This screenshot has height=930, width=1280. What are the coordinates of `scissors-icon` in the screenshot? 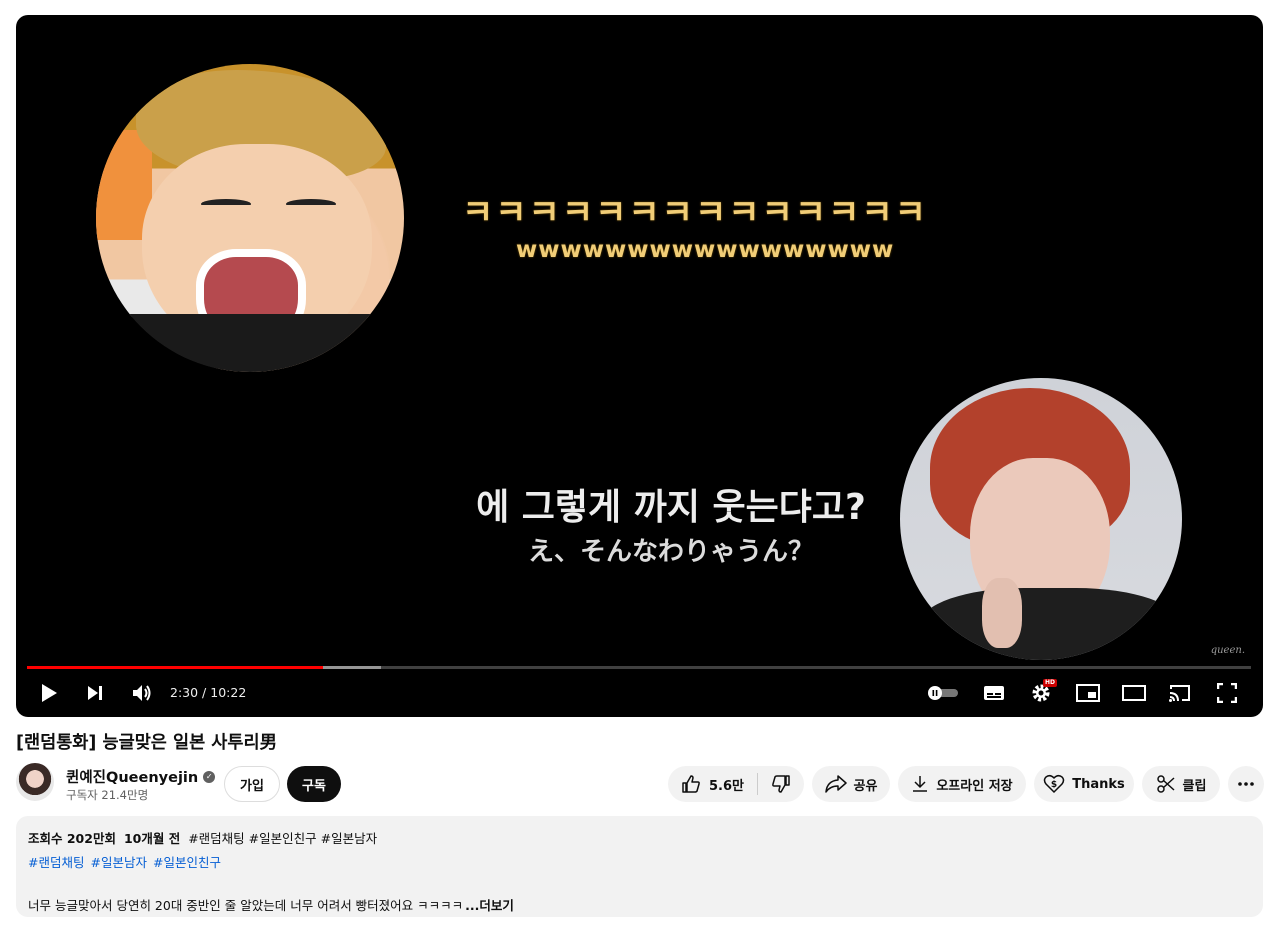 It's located at (1165, 784).